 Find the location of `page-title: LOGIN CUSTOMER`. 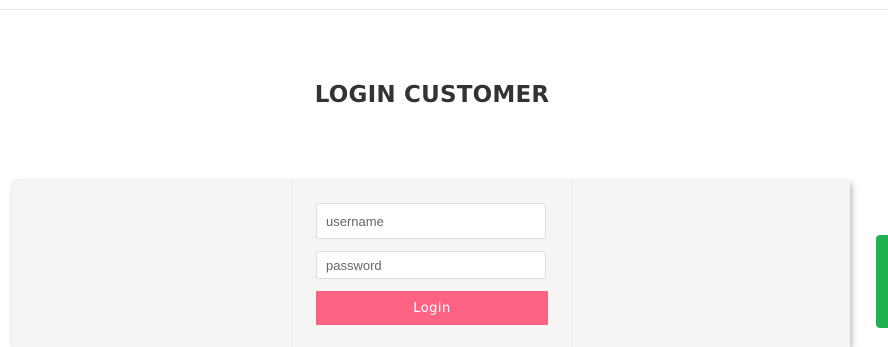

page-title: LOGIN CUSTOMER is located at coordinates (432, 95).